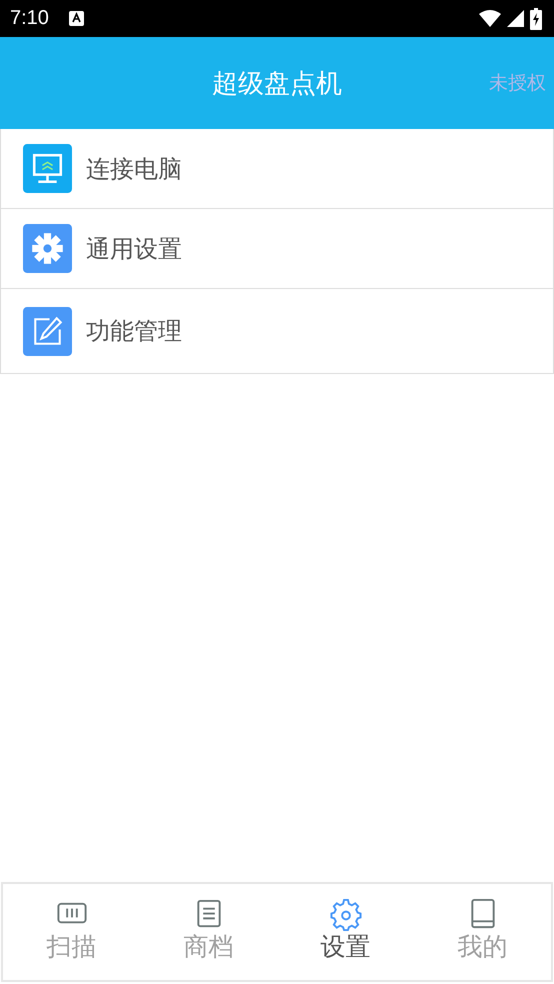  Describe the element at coordinates (277, 84) in the screenshot. I see `app-title: 超级盘点机` at that location.